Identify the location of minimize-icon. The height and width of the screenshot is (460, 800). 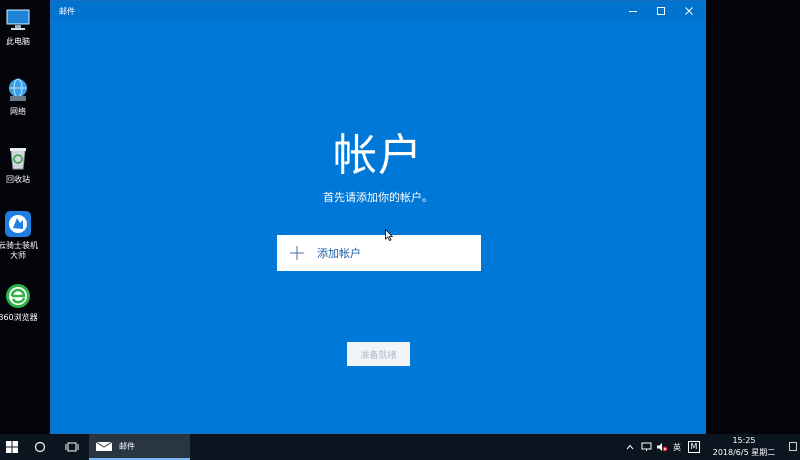
(633, 11).